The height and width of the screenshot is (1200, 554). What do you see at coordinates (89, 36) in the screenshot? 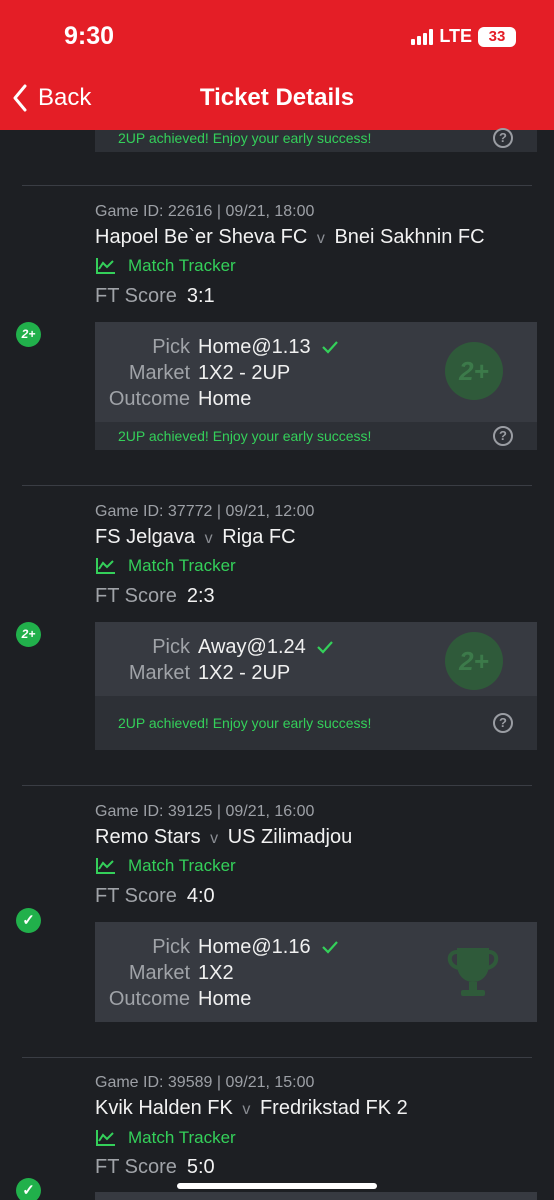
I see `status-time: 9:30` at bounding box center [89, 36].